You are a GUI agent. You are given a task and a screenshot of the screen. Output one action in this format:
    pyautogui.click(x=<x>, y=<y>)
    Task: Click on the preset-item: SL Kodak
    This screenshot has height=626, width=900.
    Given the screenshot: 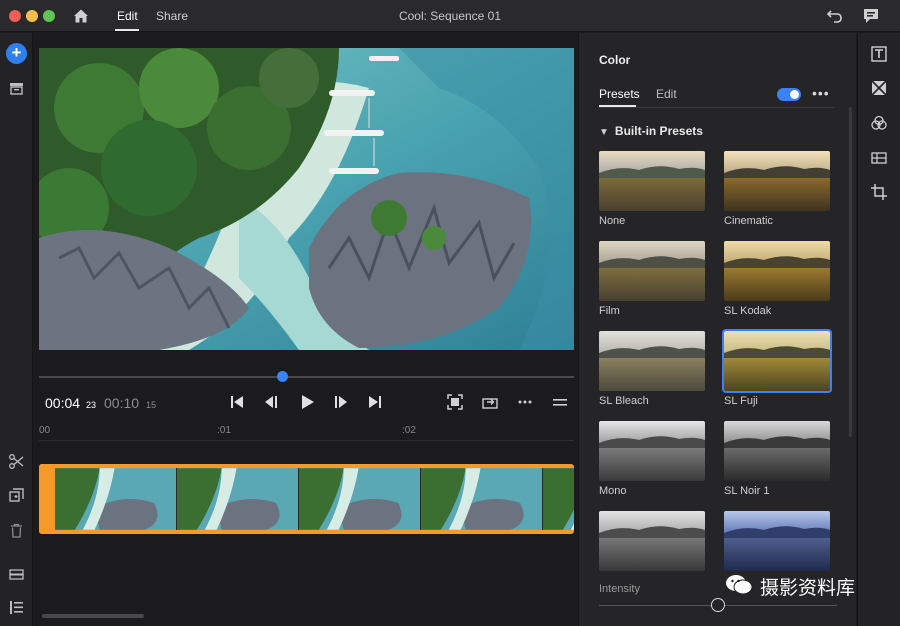 What is the action you would take?
    pyautogui.click(x=777, y=279)
    